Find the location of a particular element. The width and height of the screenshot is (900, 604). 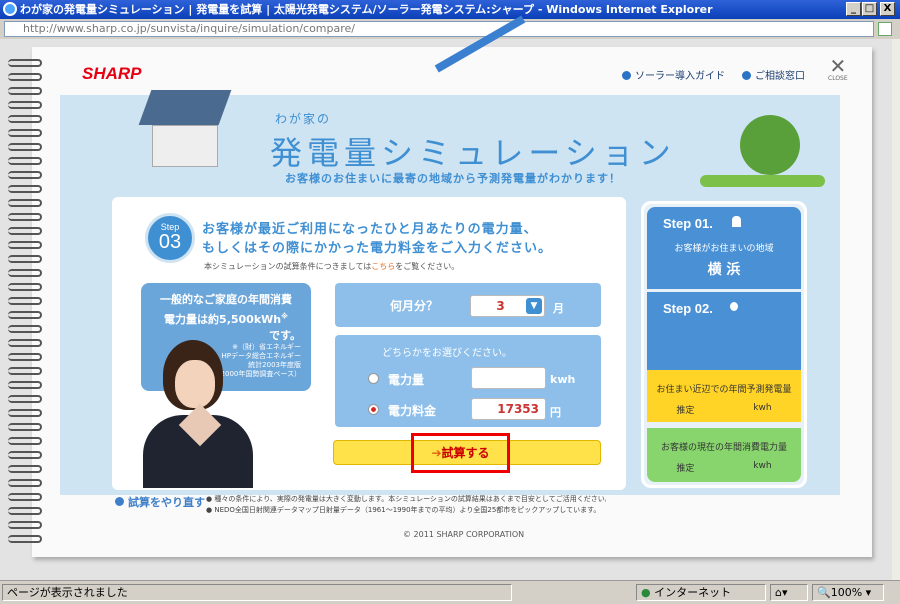

close-icon: ✕ is located at coordinates (838, 66).